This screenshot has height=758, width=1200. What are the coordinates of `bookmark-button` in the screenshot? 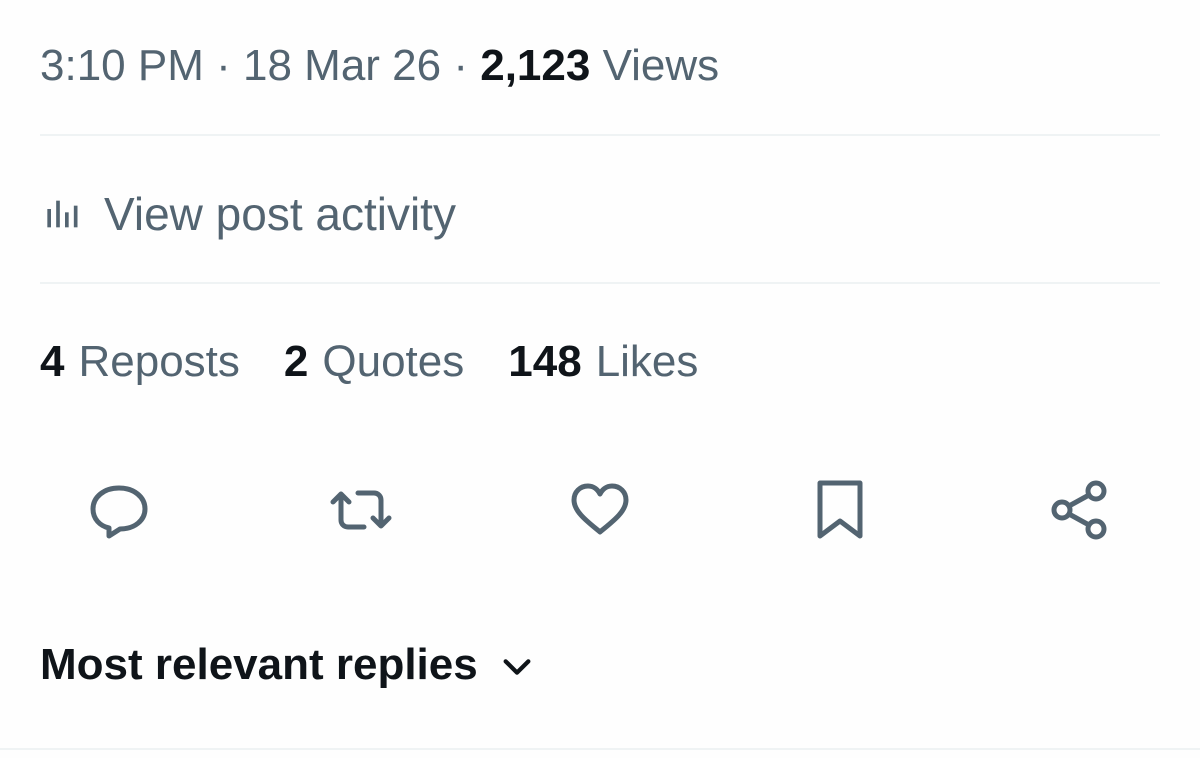 It's located at (840, 510).